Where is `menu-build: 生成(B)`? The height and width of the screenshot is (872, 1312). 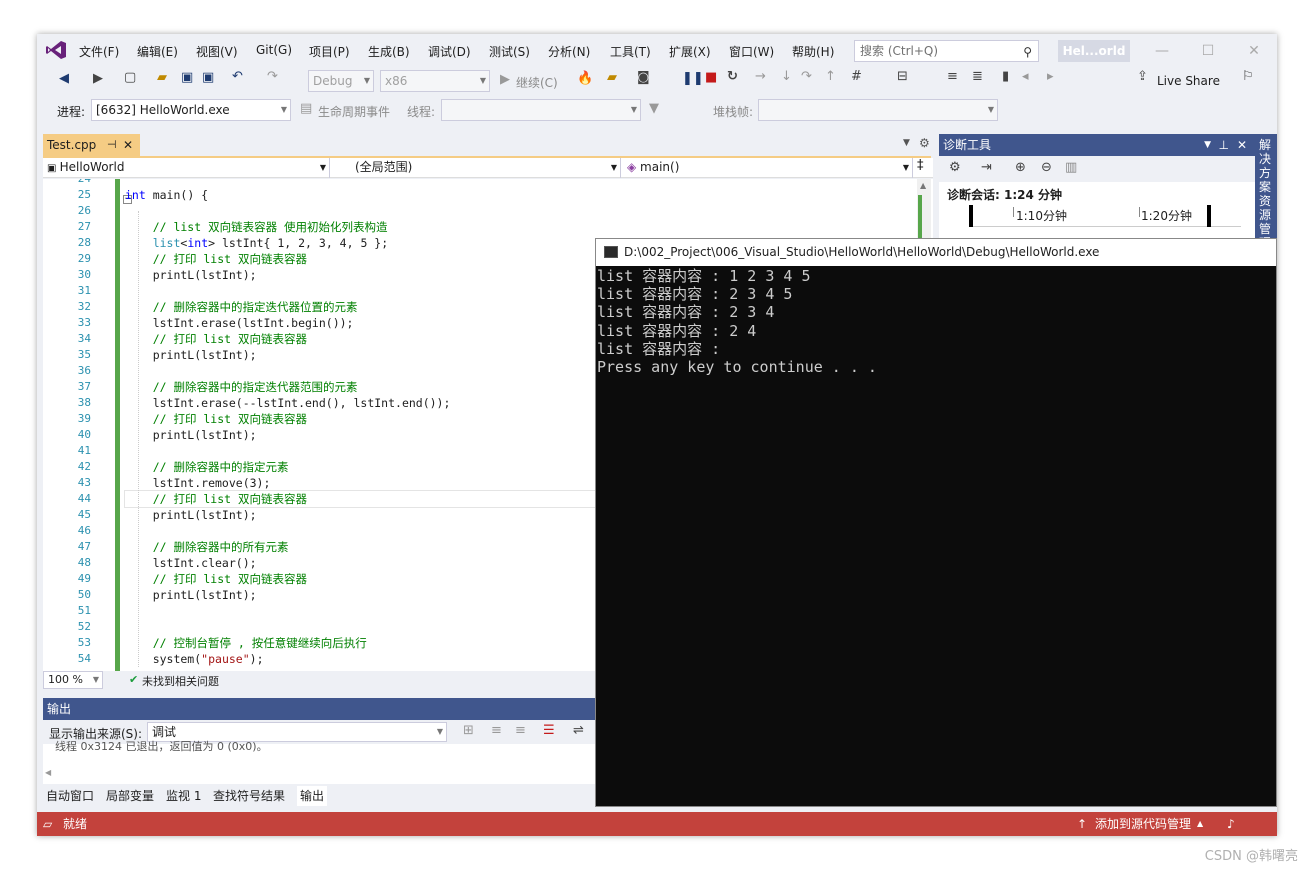
menu-build: 生成(B) is located at coordinates (389, 51).